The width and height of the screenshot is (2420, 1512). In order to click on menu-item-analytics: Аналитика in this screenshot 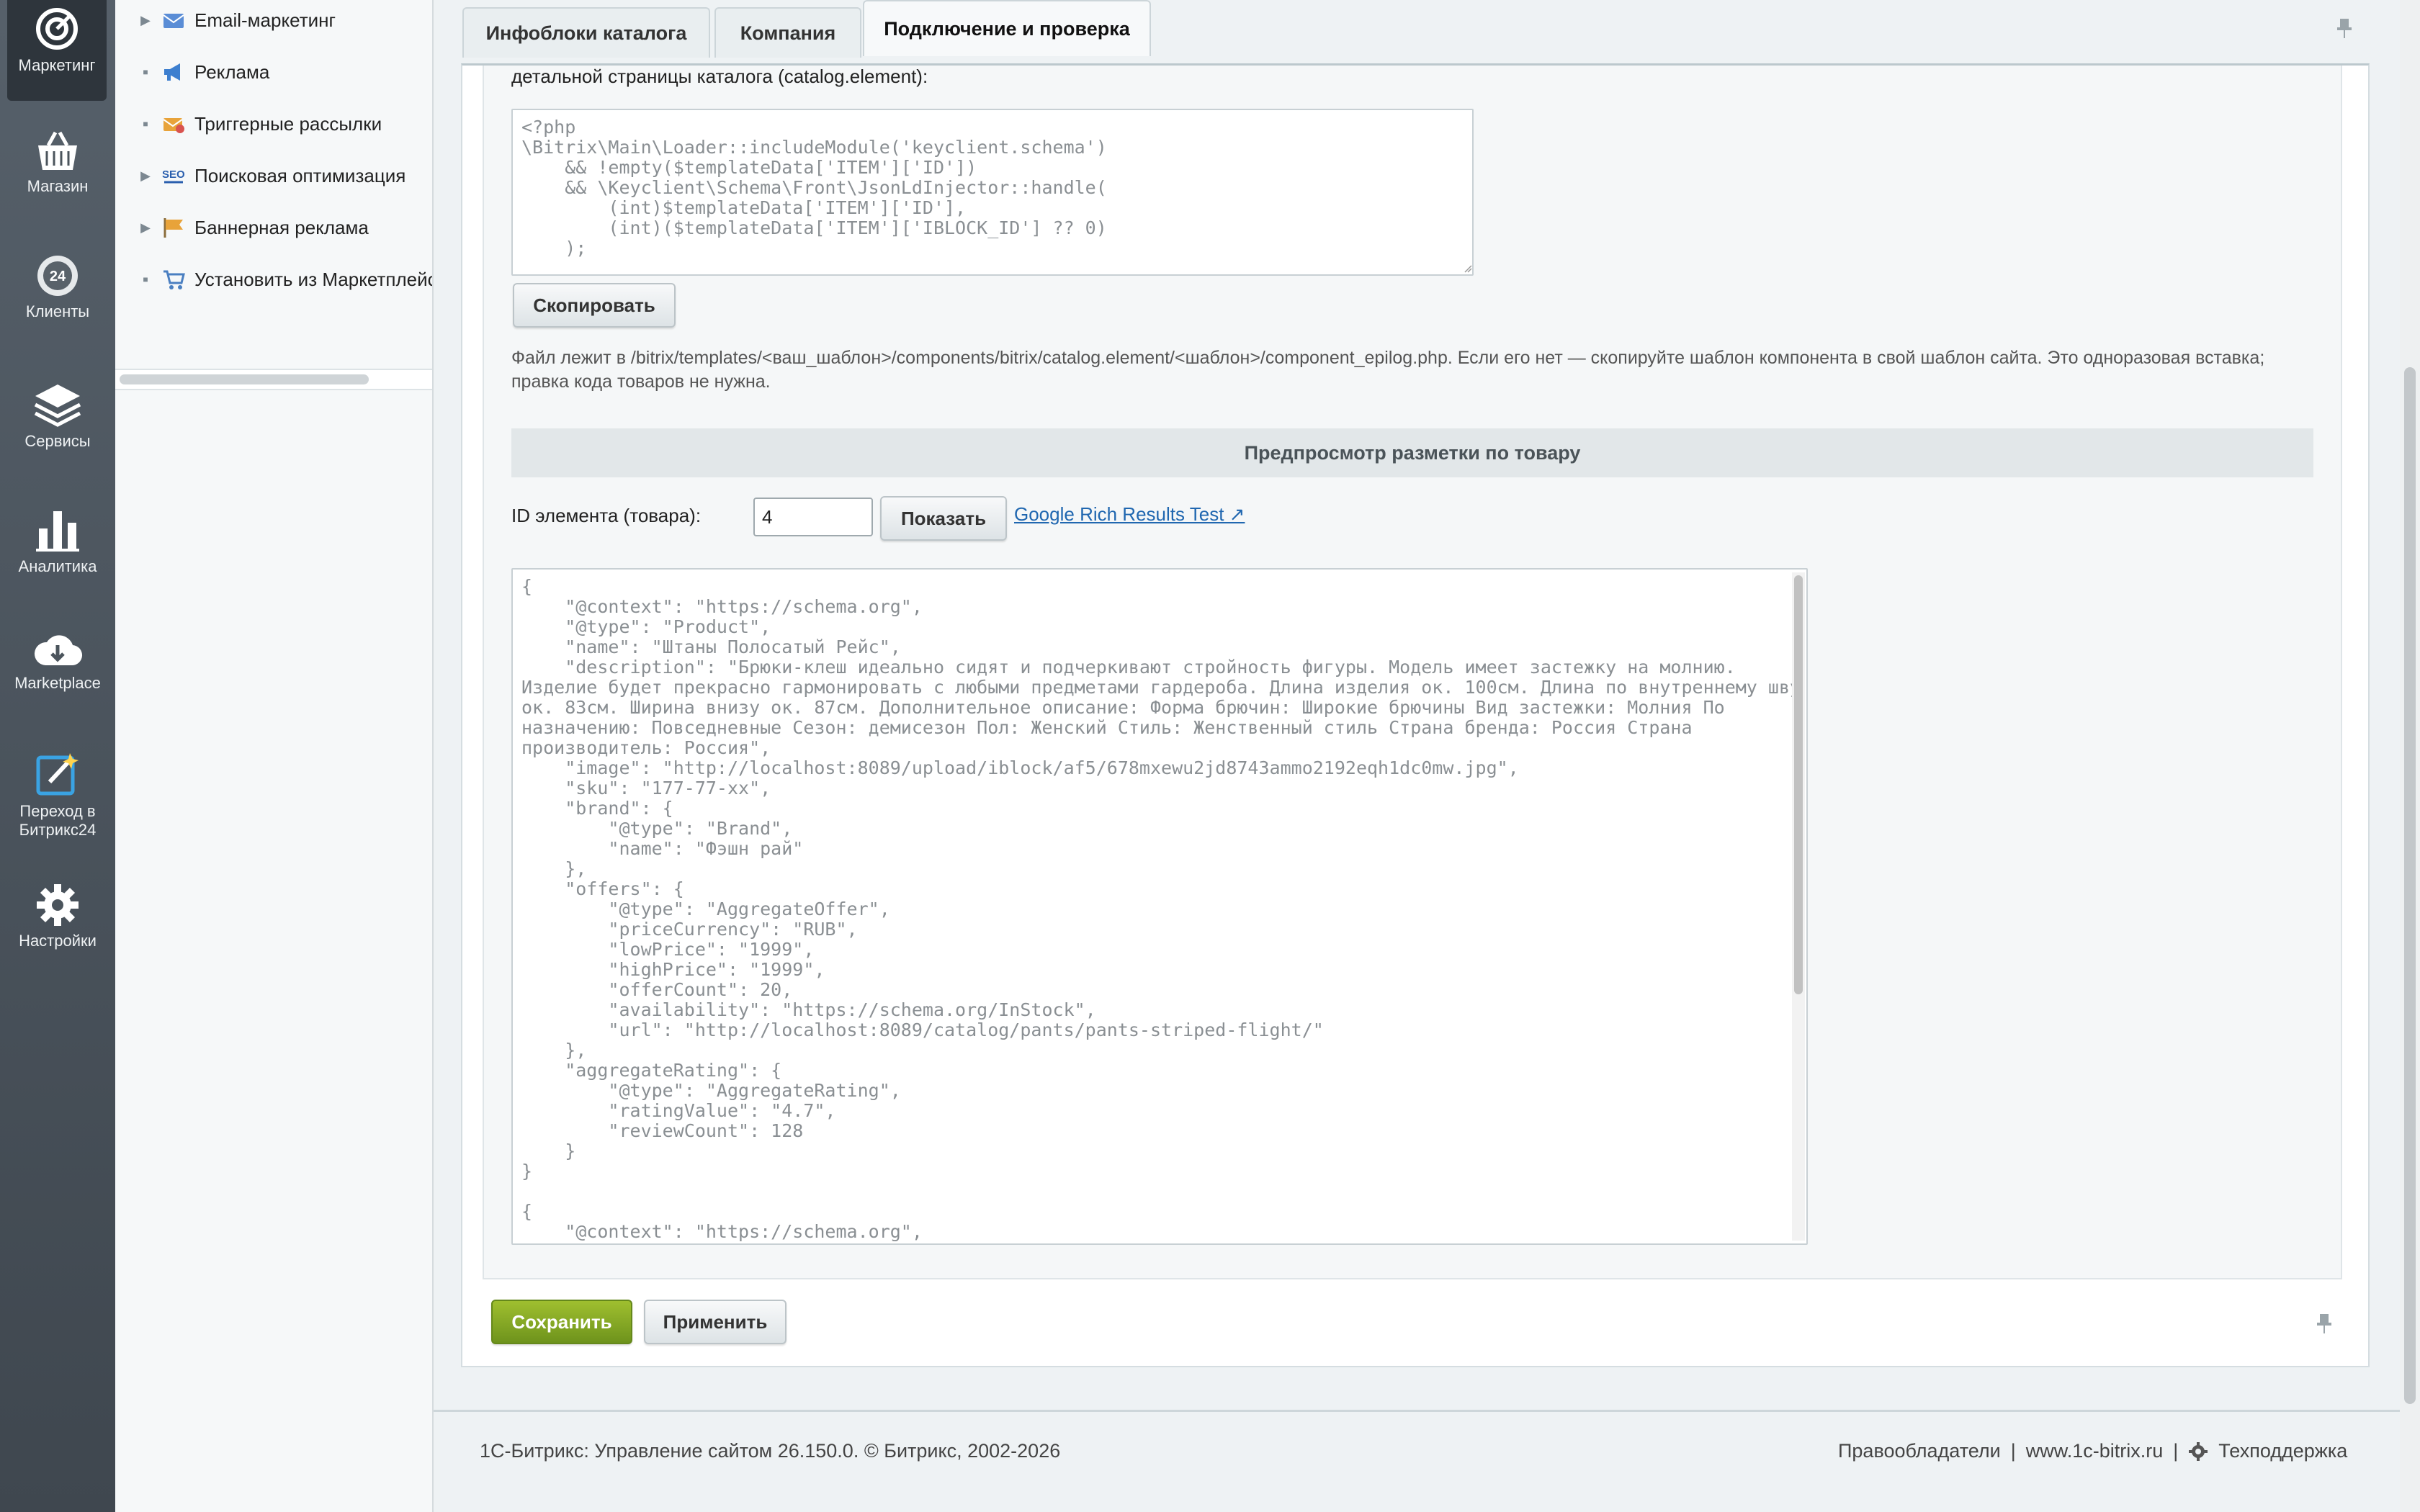, I will do `click(57, 541)`.